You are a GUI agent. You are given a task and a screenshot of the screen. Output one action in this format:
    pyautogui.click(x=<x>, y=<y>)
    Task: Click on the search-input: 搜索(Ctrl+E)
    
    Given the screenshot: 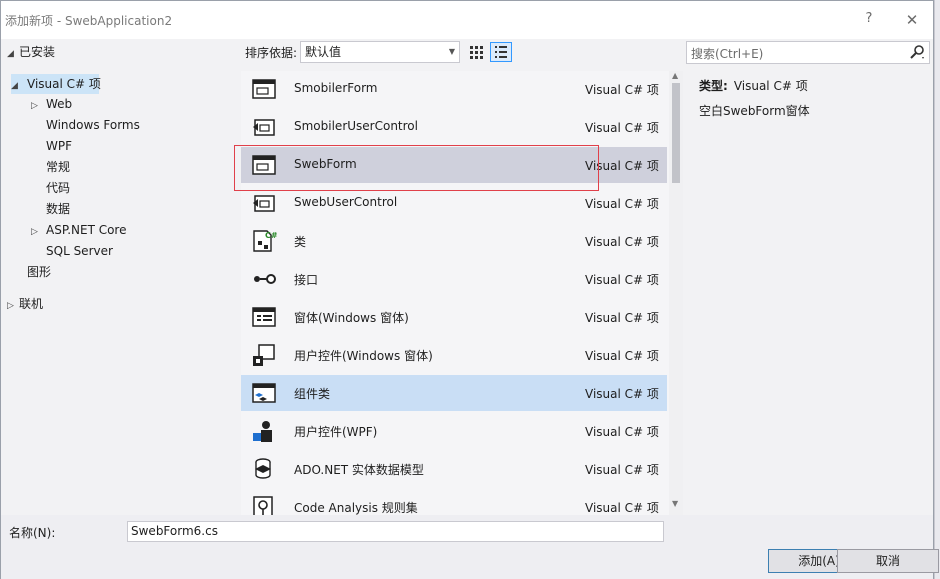 What is the action you would take?
    pyautogui.click(x=808, y=52)
    